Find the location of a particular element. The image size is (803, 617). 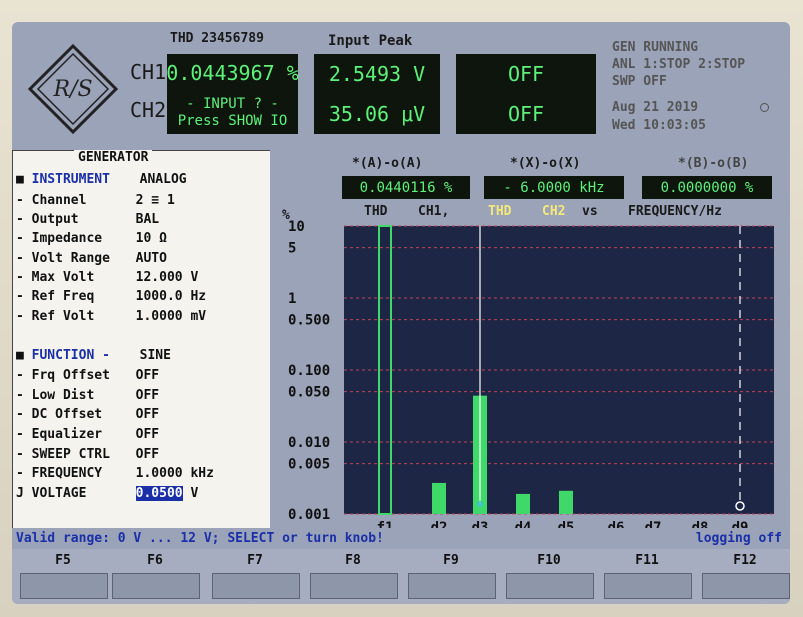

row-value: 1.0000 kHz is located at coordinates (174, 473).